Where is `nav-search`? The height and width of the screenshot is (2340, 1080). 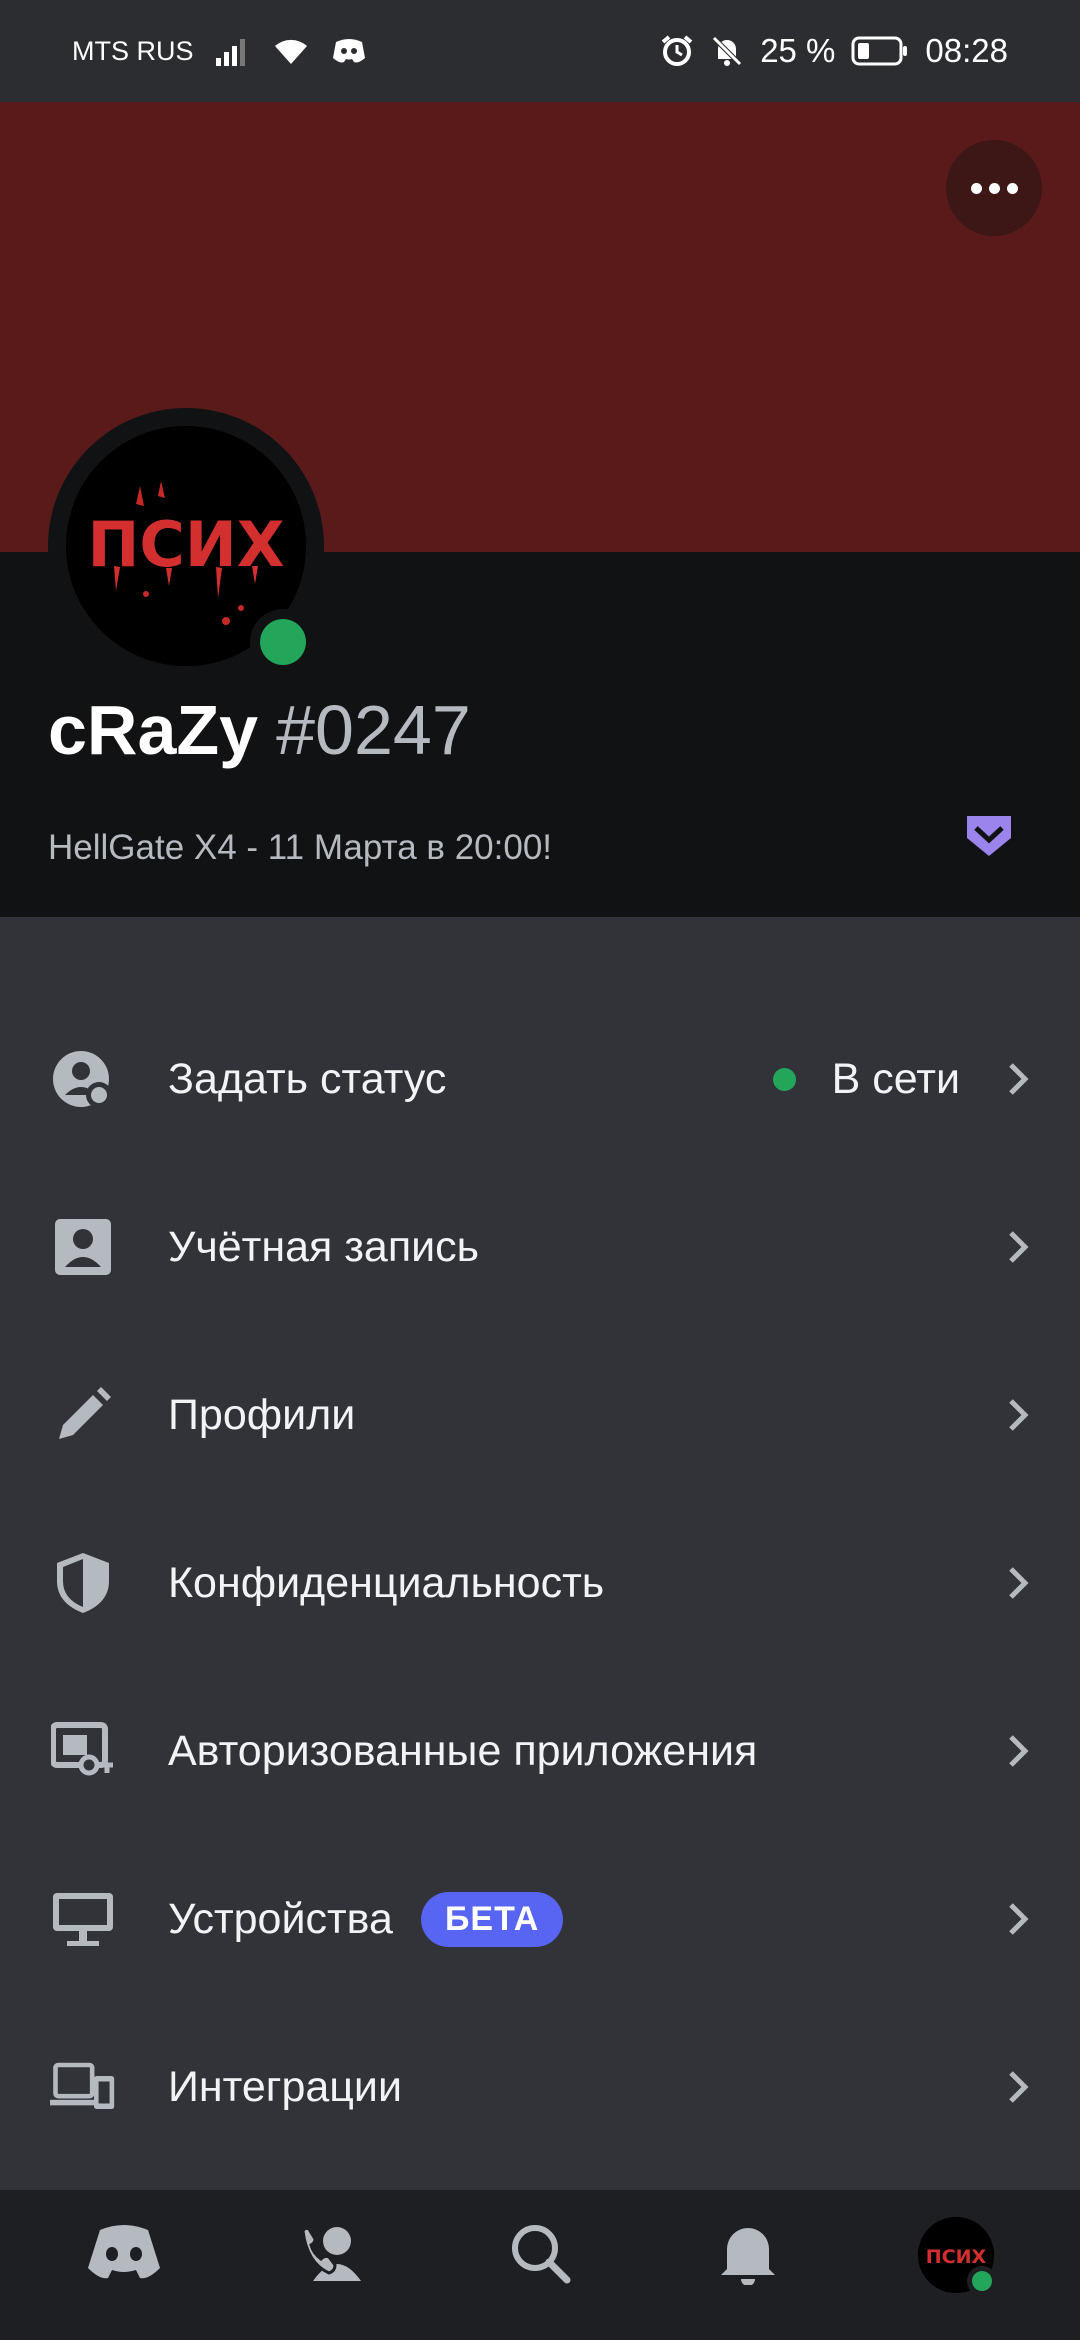 nav-search is located at coordinates (540, 2255).